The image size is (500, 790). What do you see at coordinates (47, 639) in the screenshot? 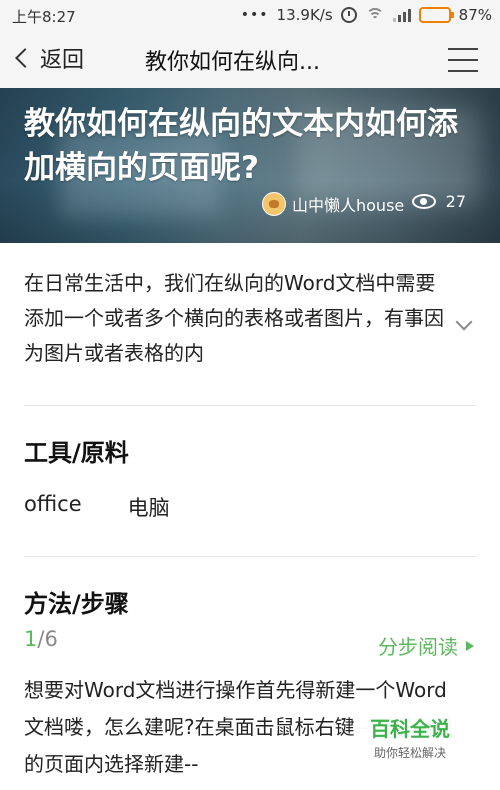
I see `step-total: /6` at bounding box center [47, 639].